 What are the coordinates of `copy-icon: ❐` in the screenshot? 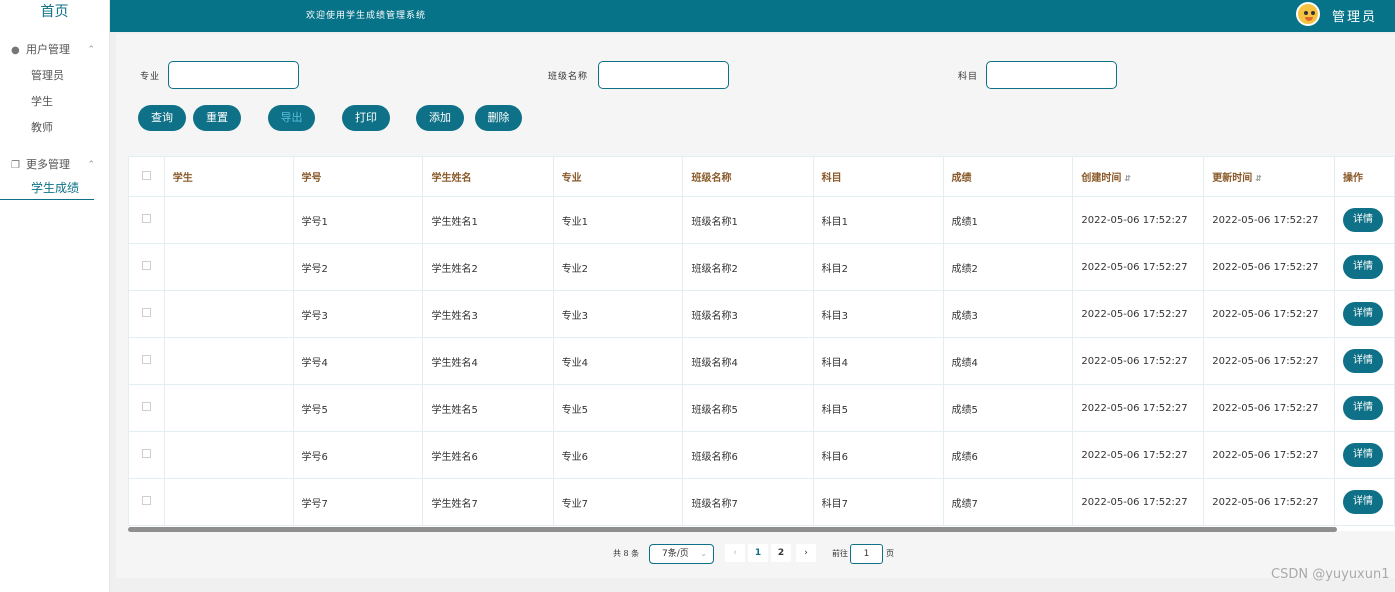 It's located at (15, 165).